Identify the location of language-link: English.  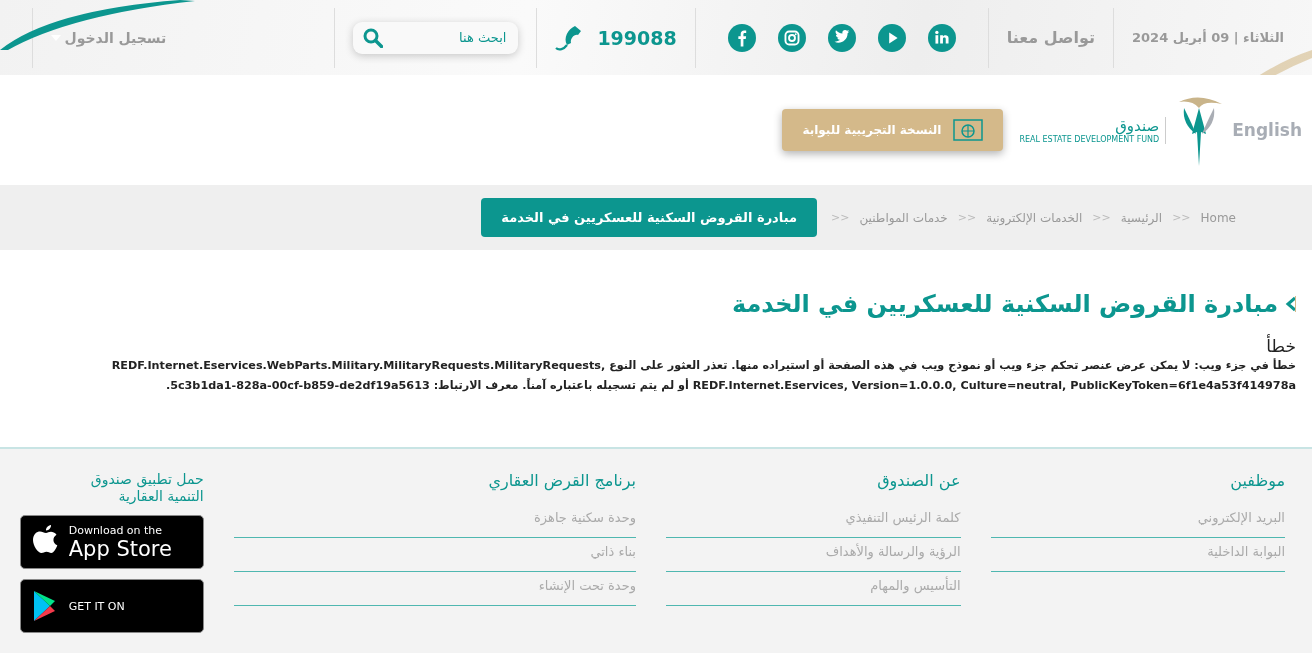
(1267, 130).